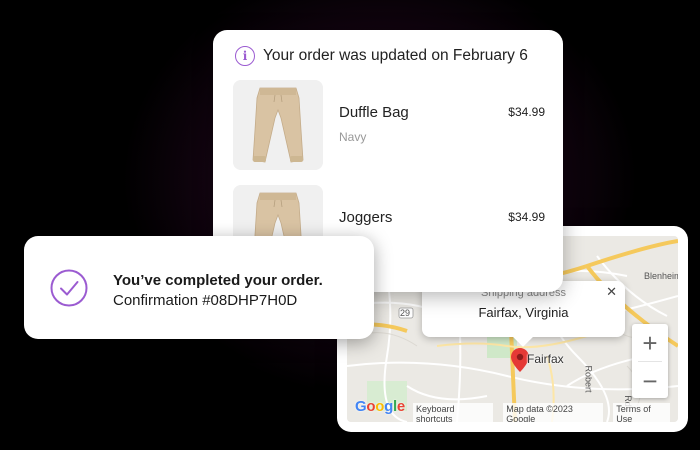 Image resolution: width=700 pixels, height=450 pixels. Describe the element at coordinates (611, 292) in the screenshot. I see `close-icon: ✕` at that location.